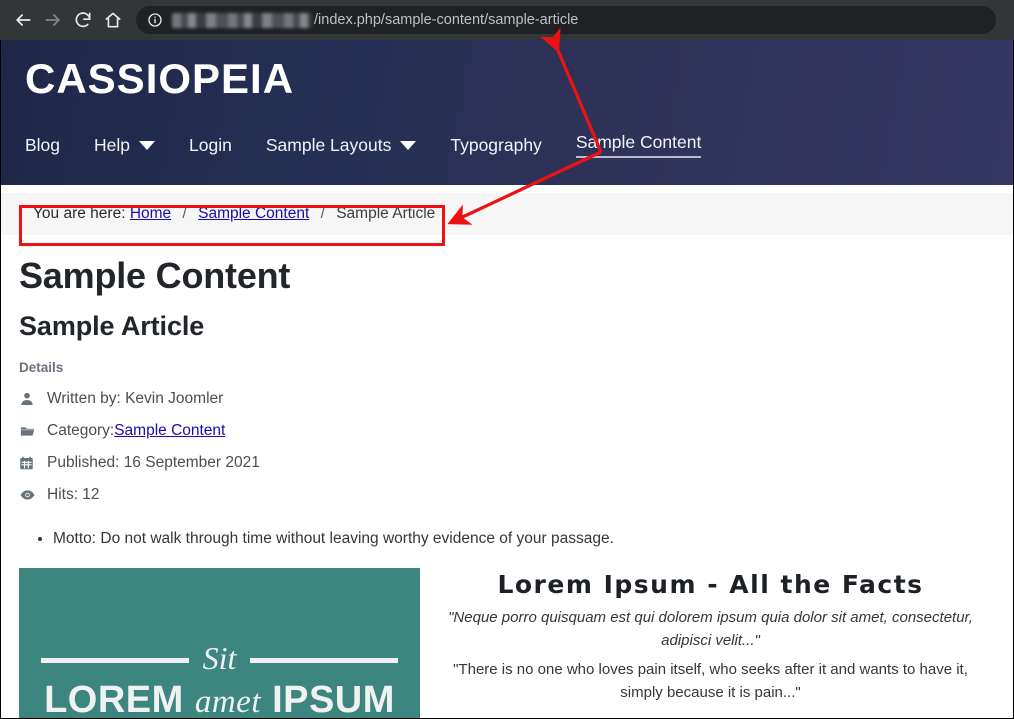  What do you see at coordinates (29, 463) in the screenshot?
I see `calendar-icon` at bounding box center [29, 463].